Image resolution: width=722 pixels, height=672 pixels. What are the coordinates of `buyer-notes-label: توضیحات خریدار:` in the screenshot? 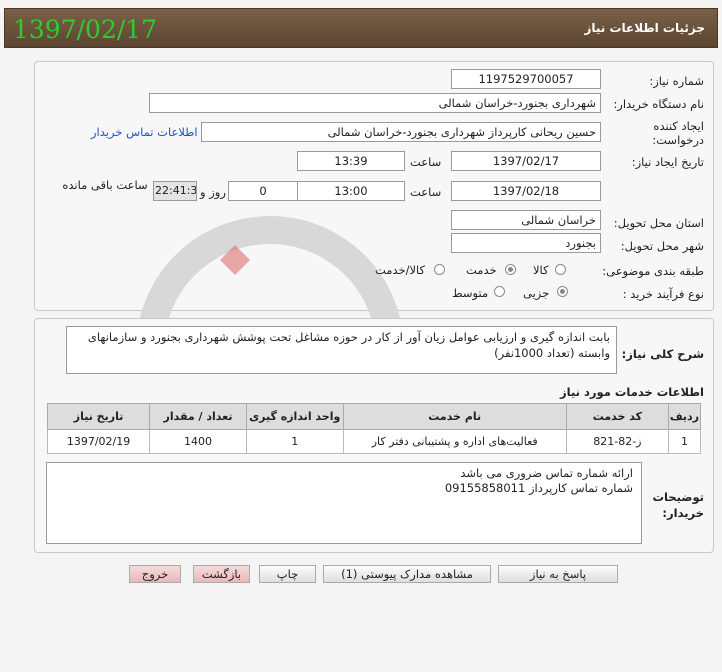 It's located at (678, 505).